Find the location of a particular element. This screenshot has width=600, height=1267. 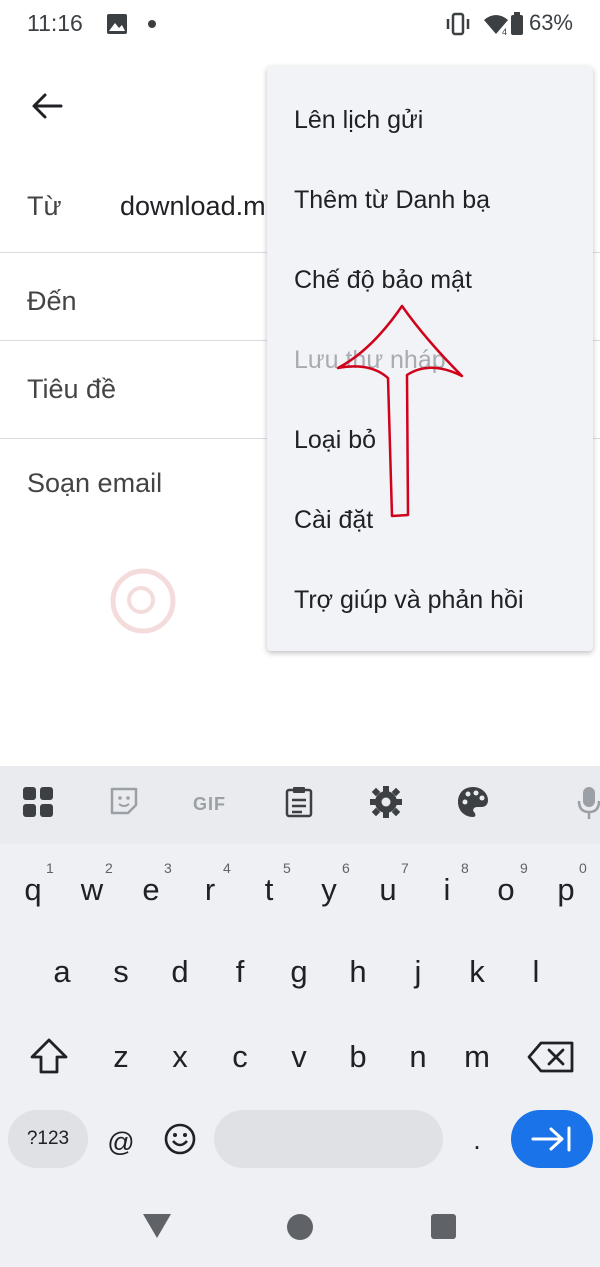

key-m: m is located at coordinates (477, 1057).